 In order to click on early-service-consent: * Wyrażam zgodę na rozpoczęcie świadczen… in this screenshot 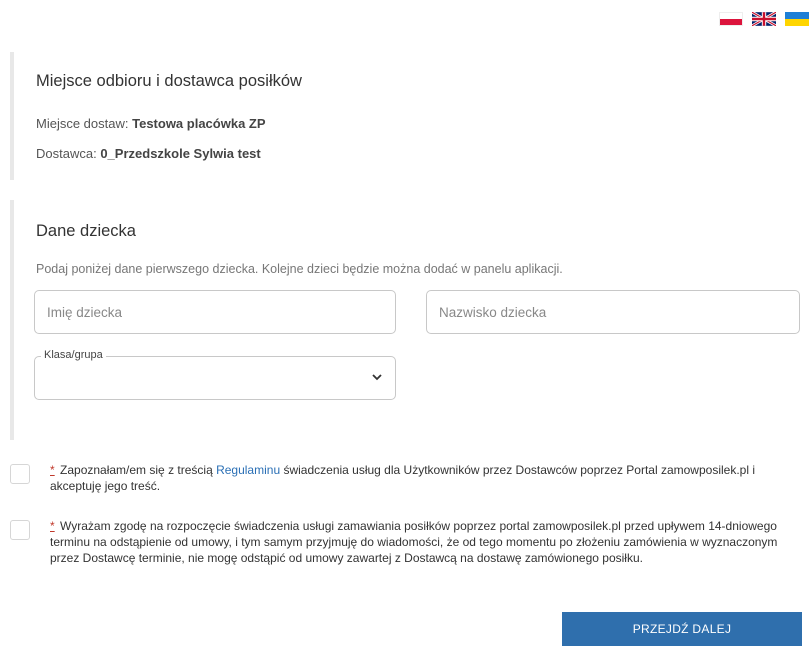, I will do `click(402, 542)`.